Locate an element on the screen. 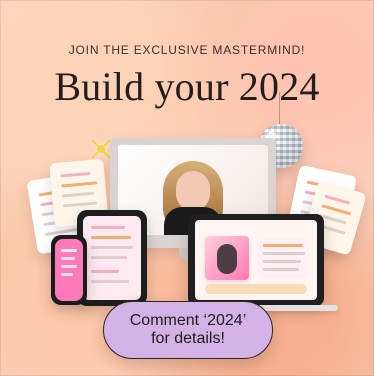 The width and height of the screenshot is (374, 376). cta-line-1: Comment ‘2024’ is located at coordinates (188, 320).